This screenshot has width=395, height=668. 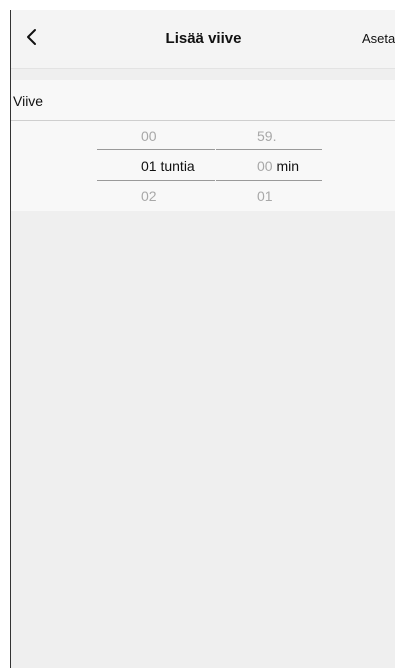 I want to click on hours-unit: tuntia, so click(x=177, y=166).